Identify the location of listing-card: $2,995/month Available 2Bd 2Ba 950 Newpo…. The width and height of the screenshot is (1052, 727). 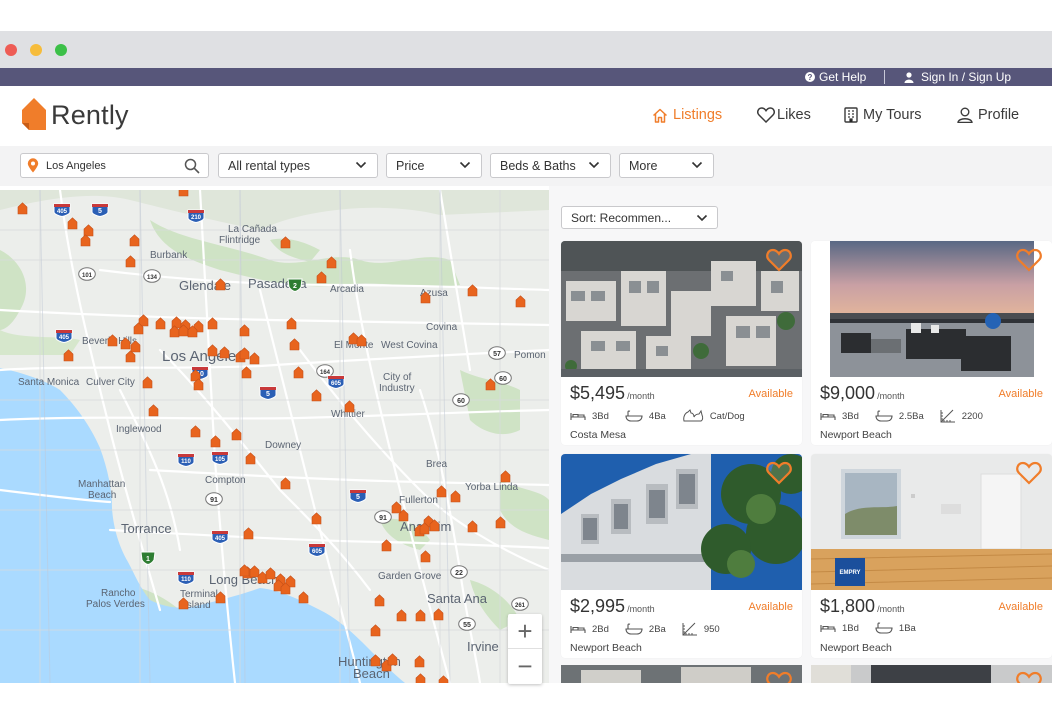
(681, 556).